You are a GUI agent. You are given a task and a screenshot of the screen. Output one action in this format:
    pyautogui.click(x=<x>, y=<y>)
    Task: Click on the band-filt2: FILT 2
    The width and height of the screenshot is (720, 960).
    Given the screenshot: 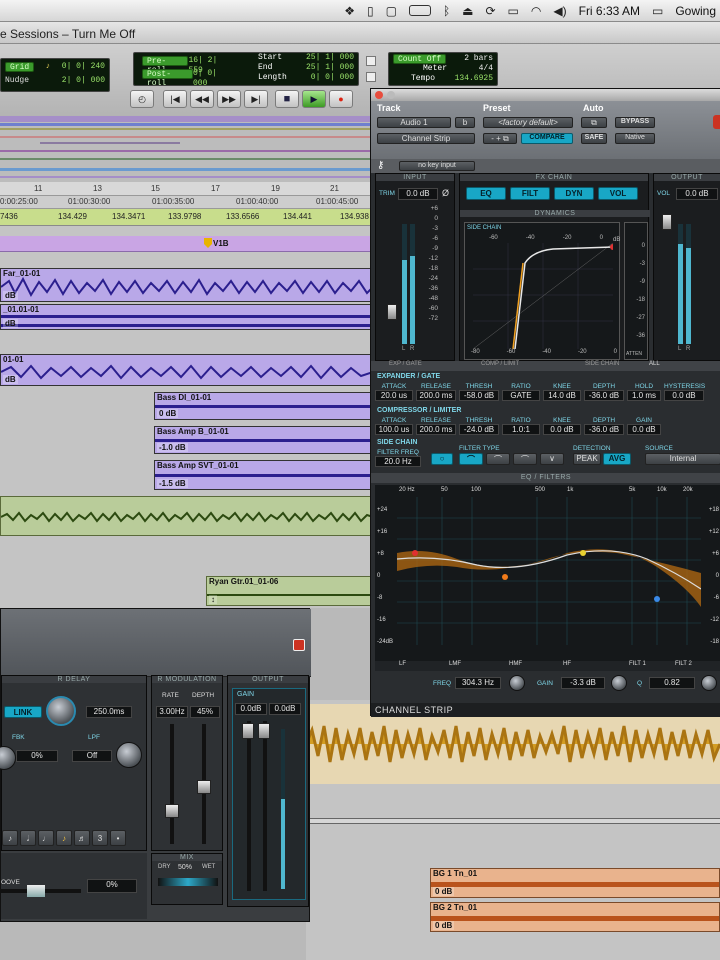 What is the action you would take?
    pyautogui.click(x=690, y=666)
    